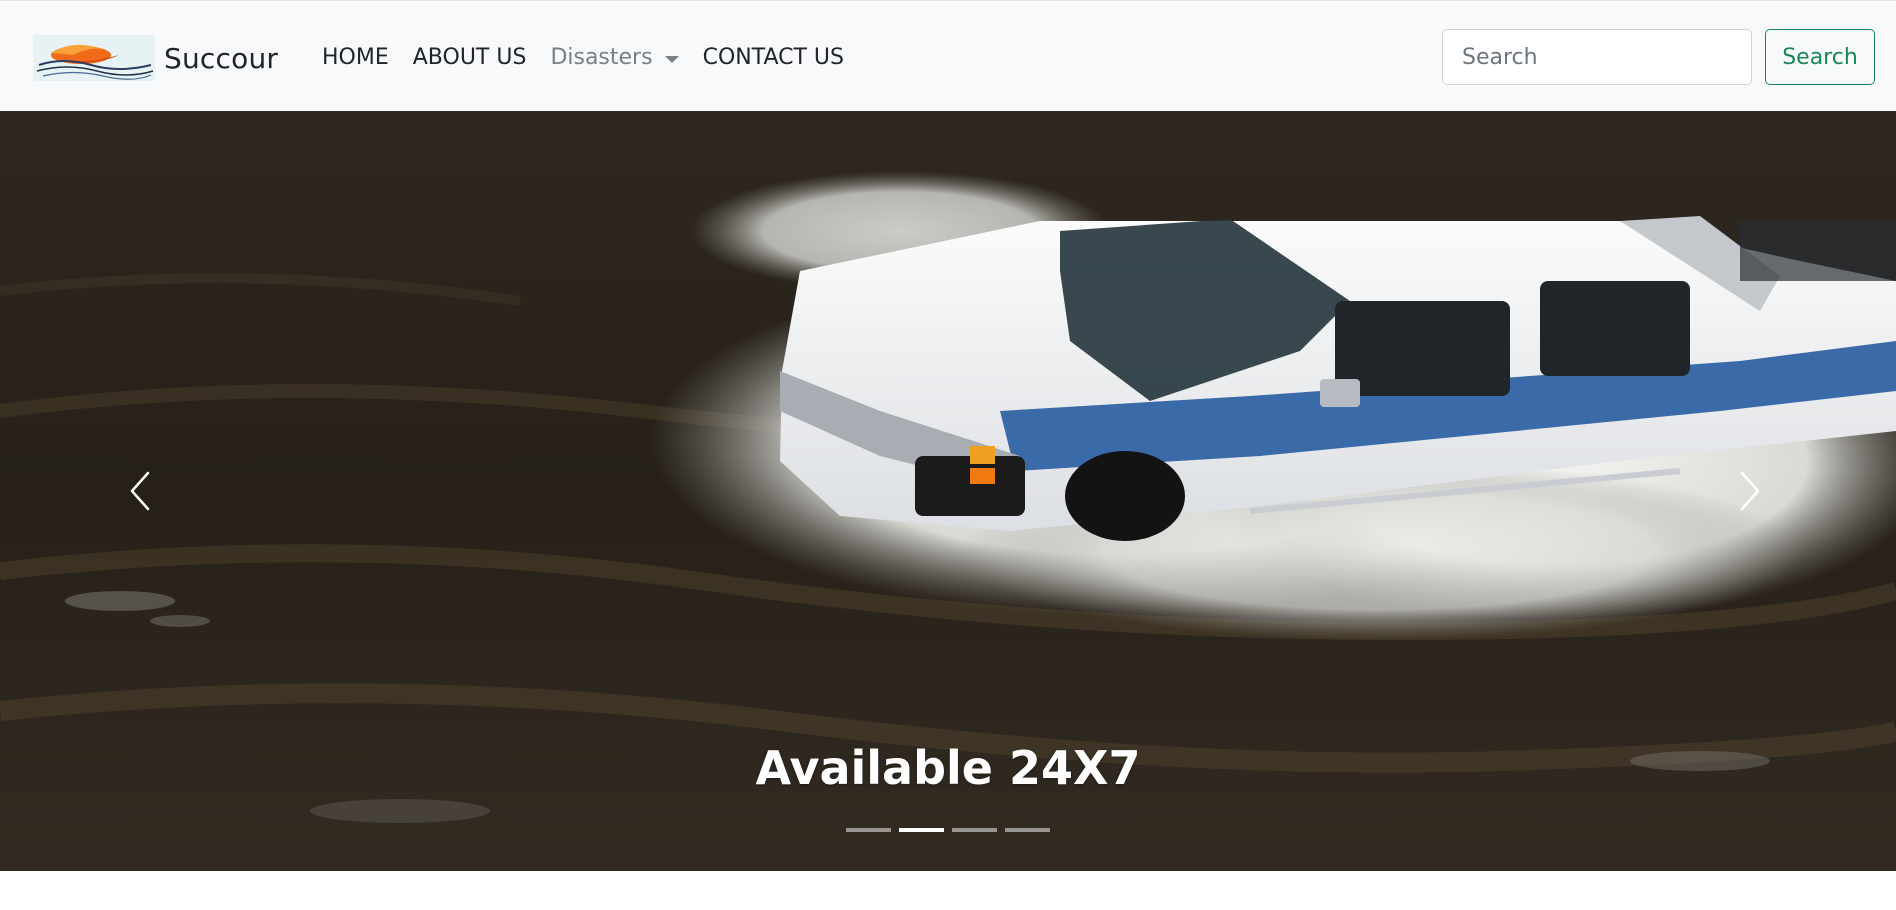 Image resolution: width=1896 pixels, height=910 pixels. I want to click on nav-disasters-dropdown: Disasters, so click(614, 58).